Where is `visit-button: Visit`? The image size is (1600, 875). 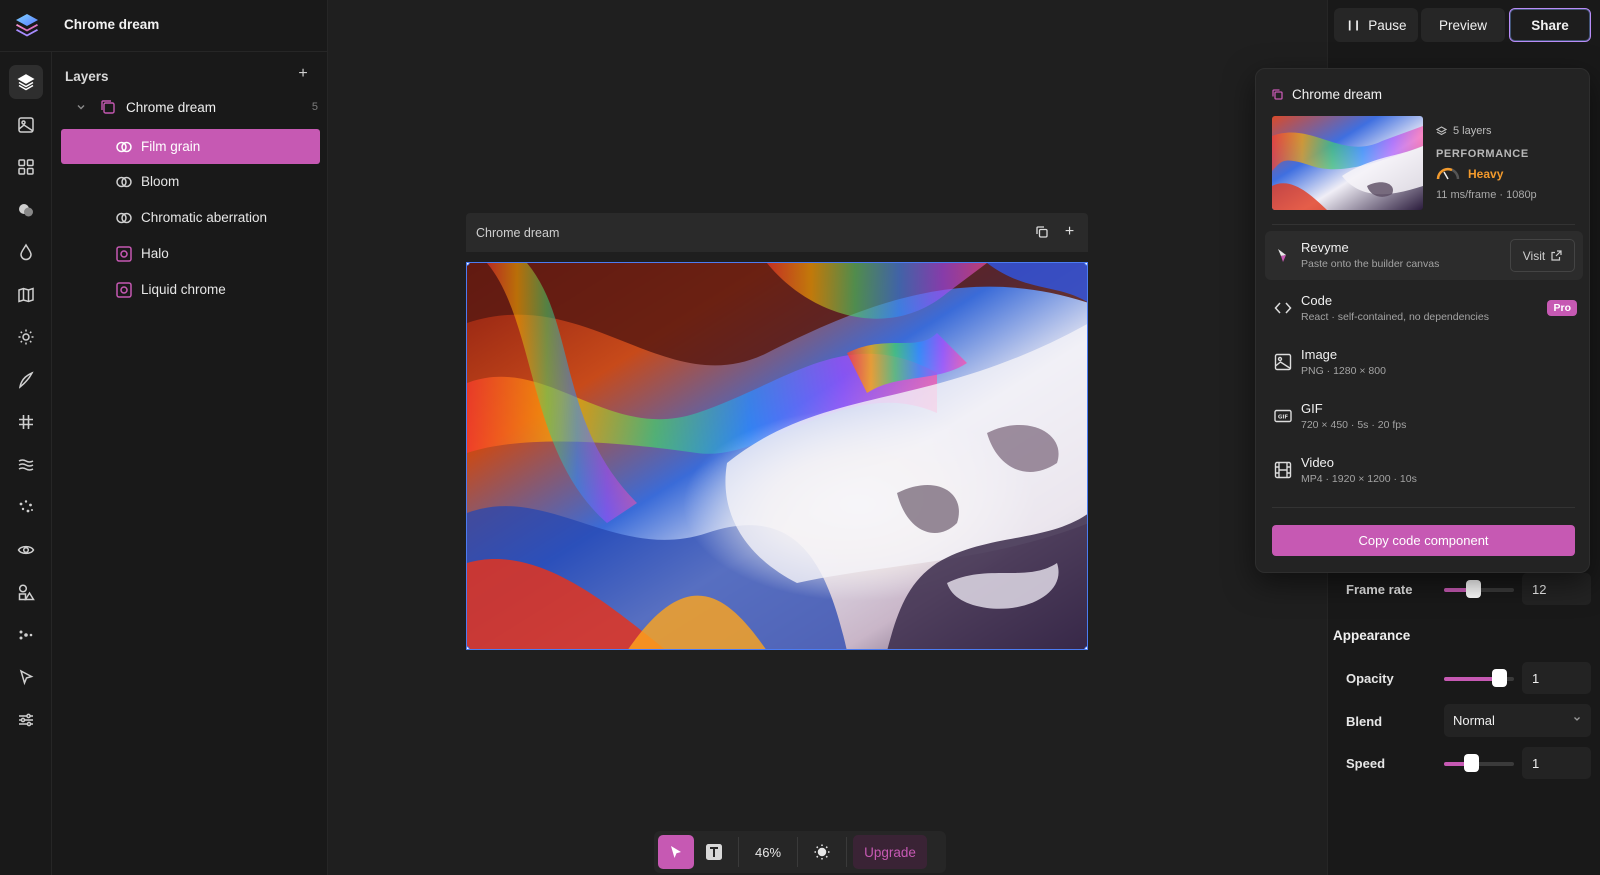
visit-button: Visit is located at coordinates (1542, 255).